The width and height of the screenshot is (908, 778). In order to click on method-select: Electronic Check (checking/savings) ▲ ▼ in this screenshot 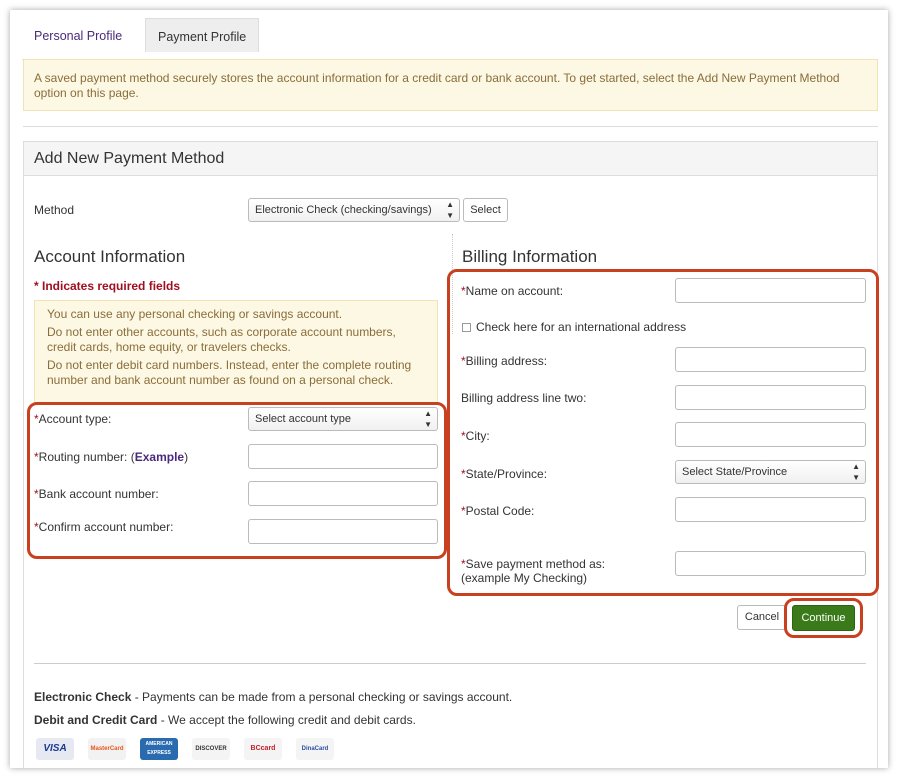, I will do `click(354, 210)`.